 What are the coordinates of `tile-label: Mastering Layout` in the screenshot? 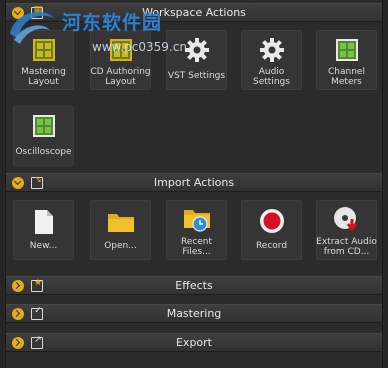 It's located at (43, 77).